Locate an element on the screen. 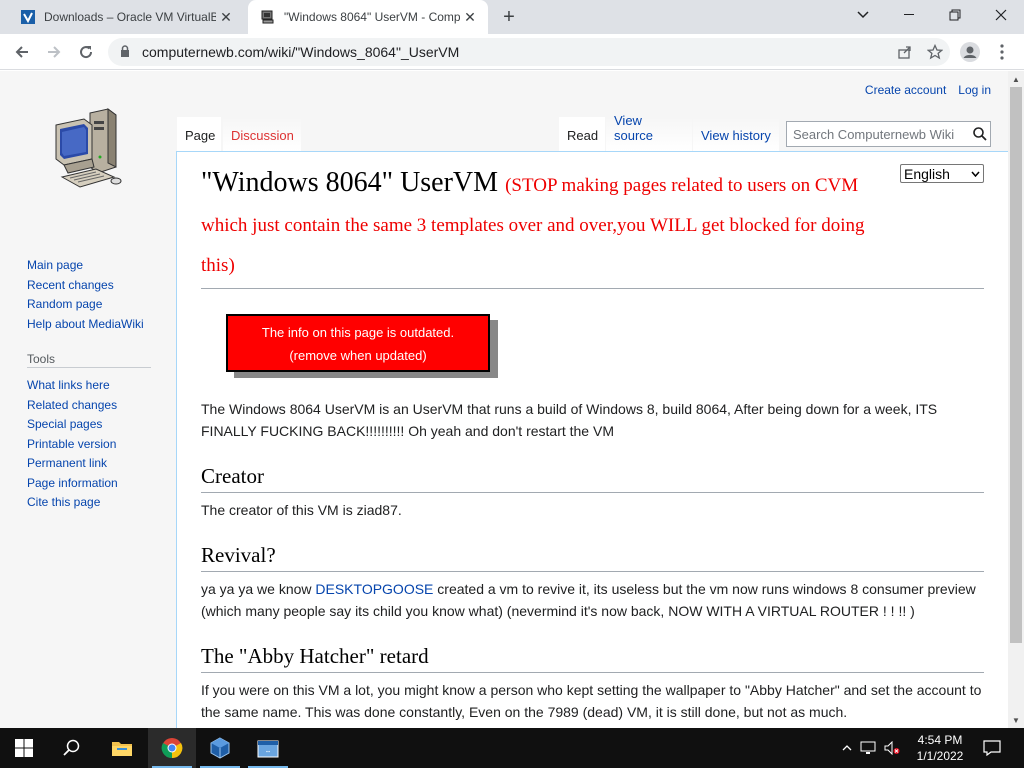  wiki-search-box is located at coordinates (888, 134).